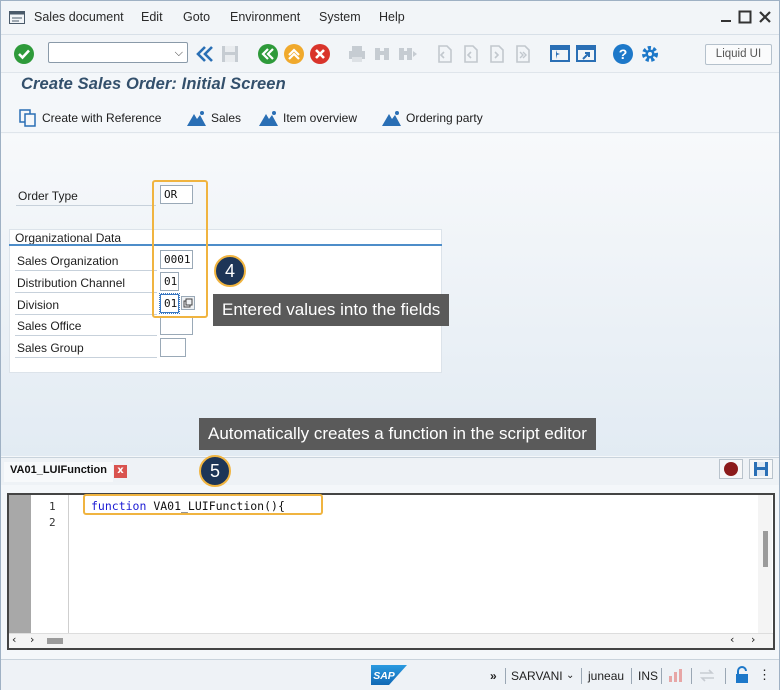  Describe the element at coordinates (745, 17) in the screenshot. I see `maximize-icon` at that location.